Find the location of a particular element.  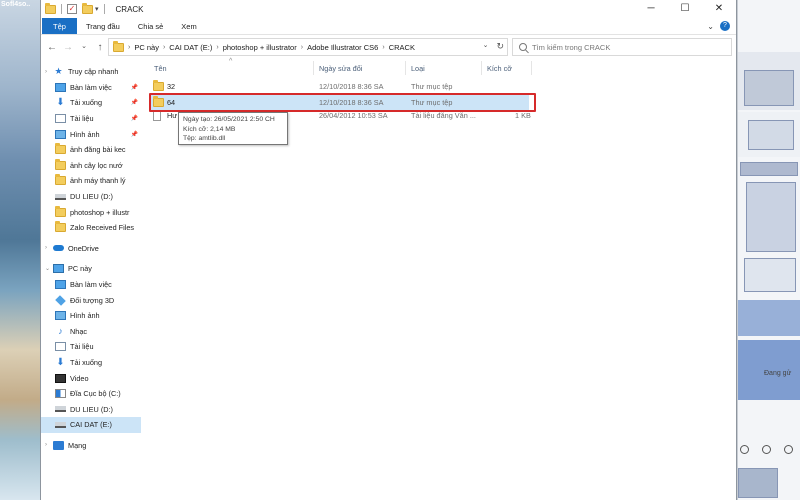

drive-icon is located at coordinates (60, 424).